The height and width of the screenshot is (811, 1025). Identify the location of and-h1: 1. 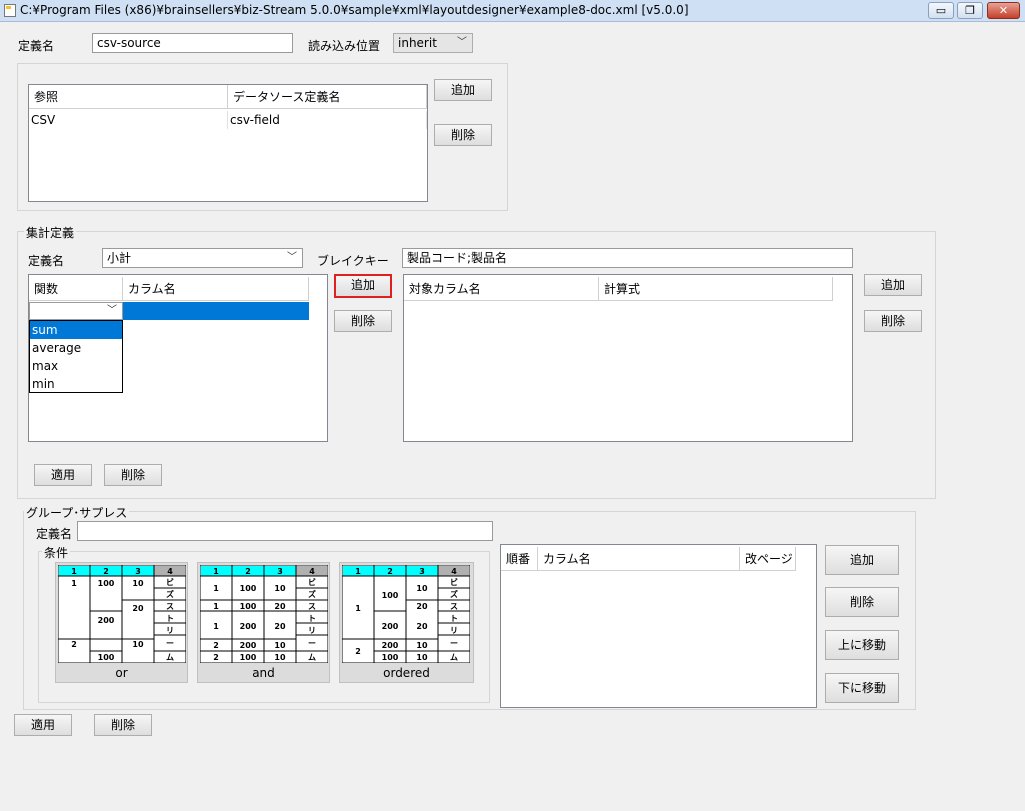
(216, 571).